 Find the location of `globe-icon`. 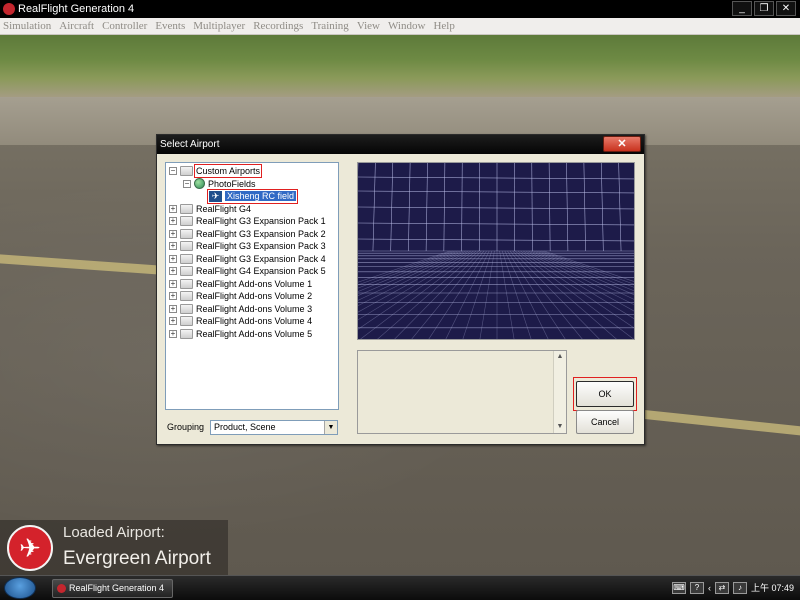

globe-icon is located at coordinates (199, 184).